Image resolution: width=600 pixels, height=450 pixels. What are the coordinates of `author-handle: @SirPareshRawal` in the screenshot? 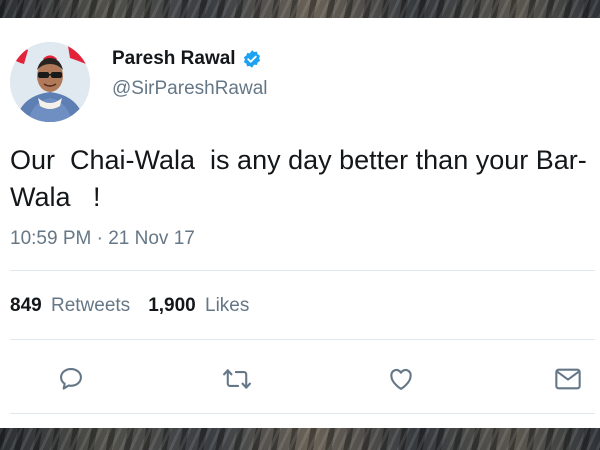 It's located at (190, 89).